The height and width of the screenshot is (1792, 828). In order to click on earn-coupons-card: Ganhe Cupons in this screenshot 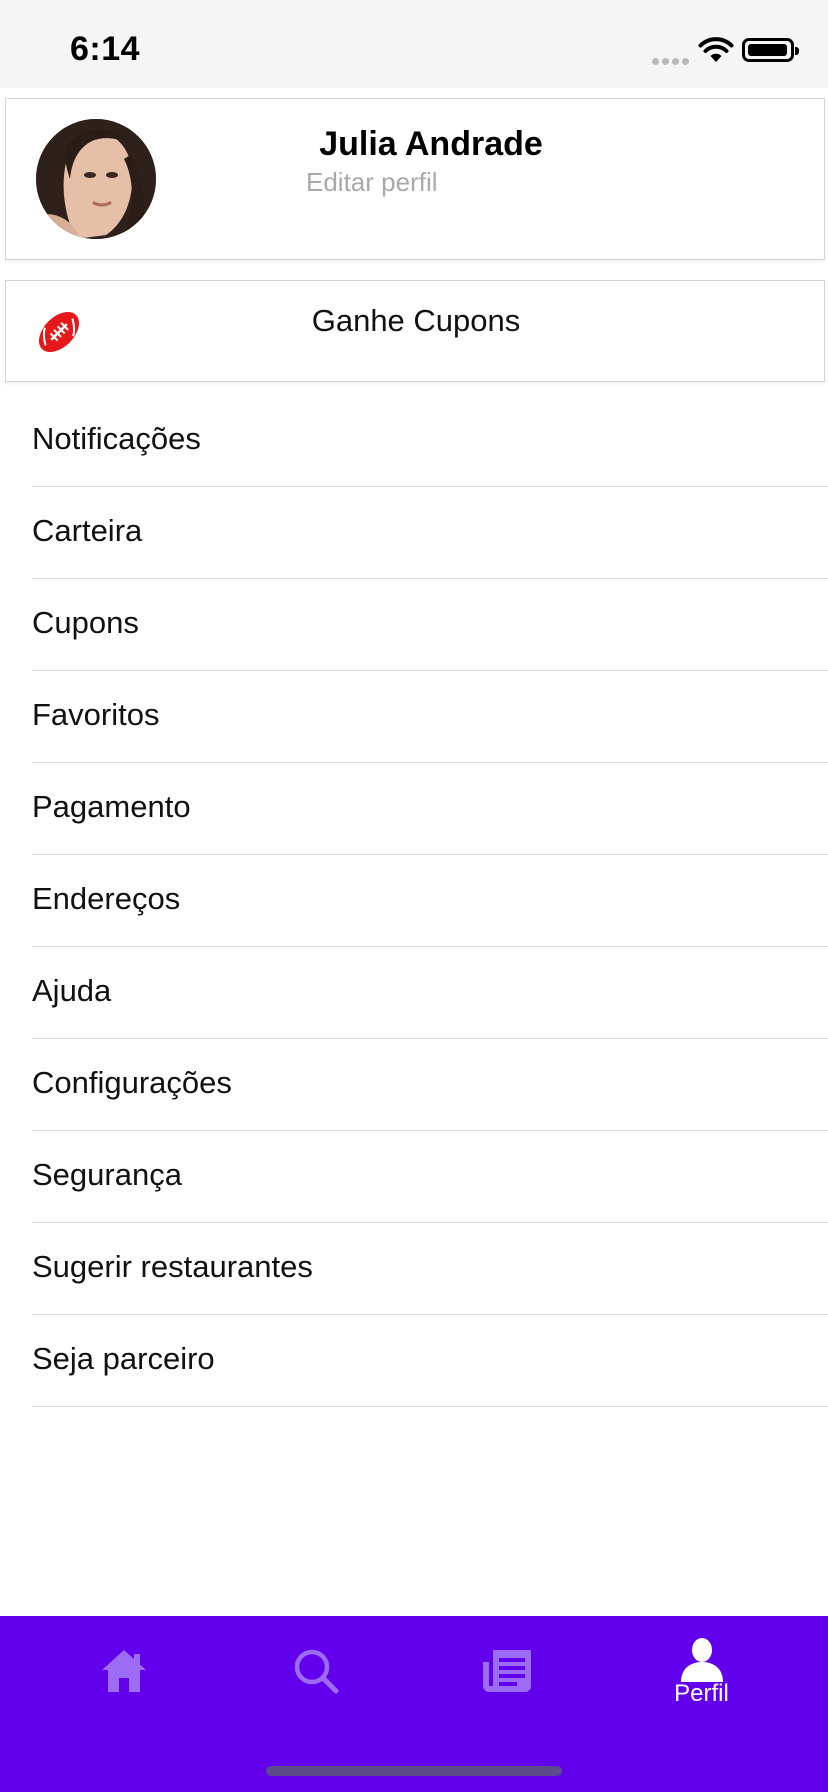, I will do `click(415, 331)`.